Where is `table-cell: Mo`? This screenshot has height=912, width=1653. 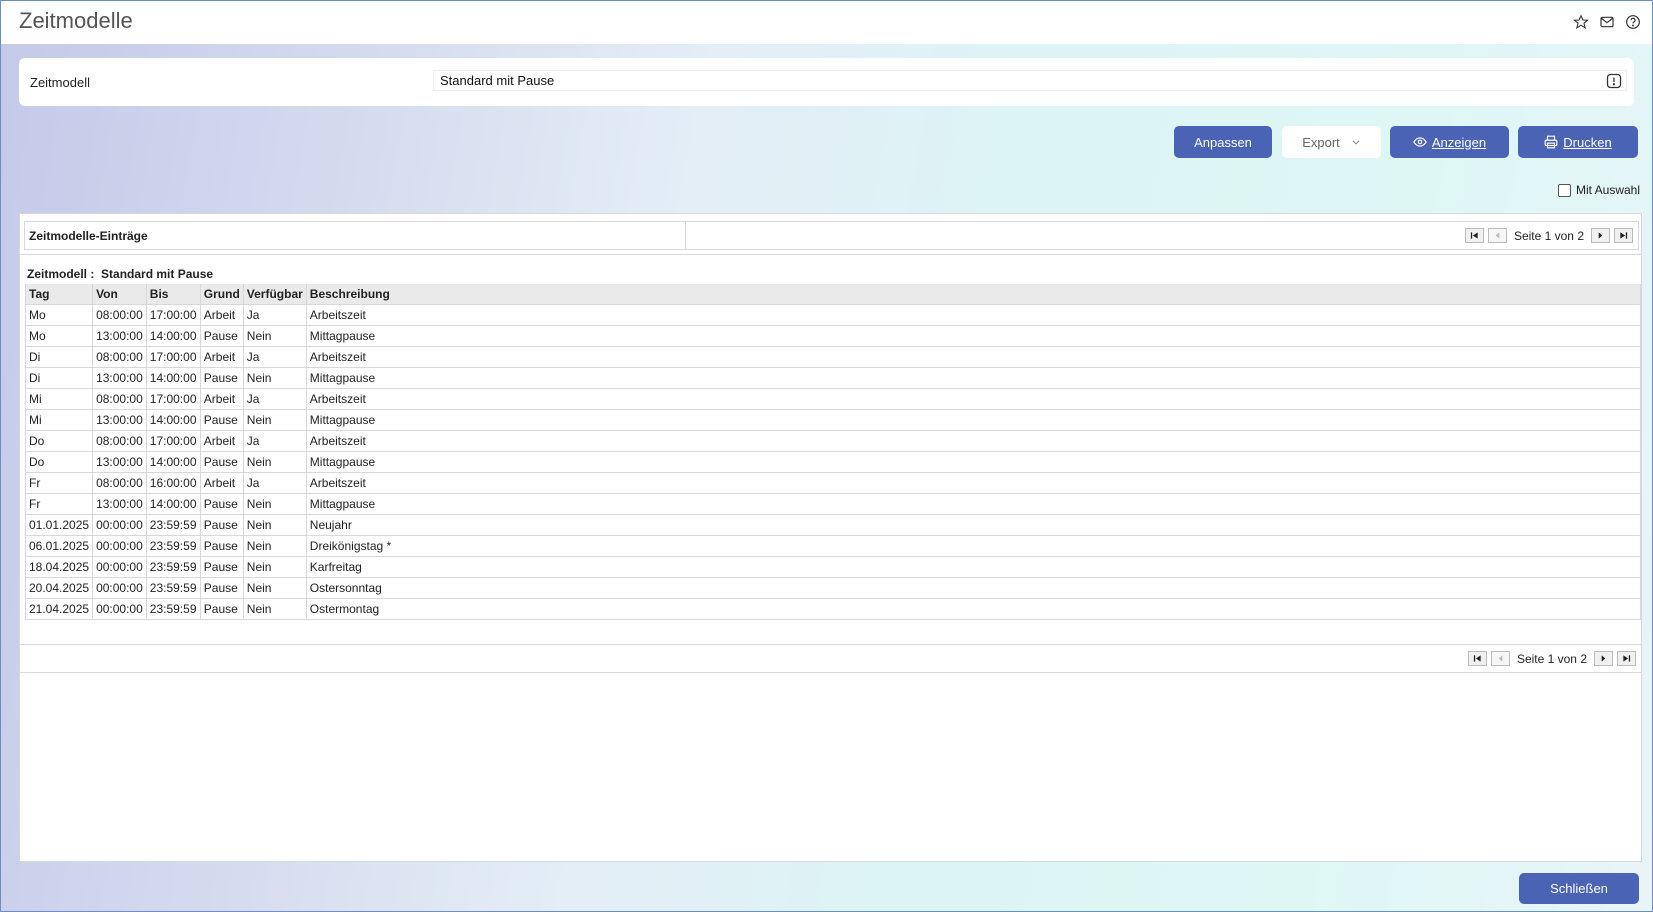 table-cell: Mo is located at coordinates (59, 315).